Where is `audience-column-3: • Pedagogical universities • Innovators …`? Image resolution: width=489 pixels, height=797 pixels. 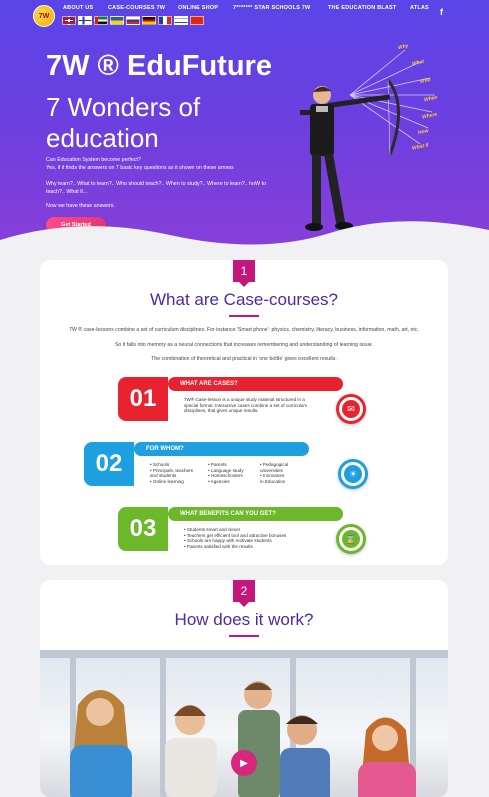 audience-column-3: • Pedagogical universities • Innovators … is located at coordinates (285, 473).